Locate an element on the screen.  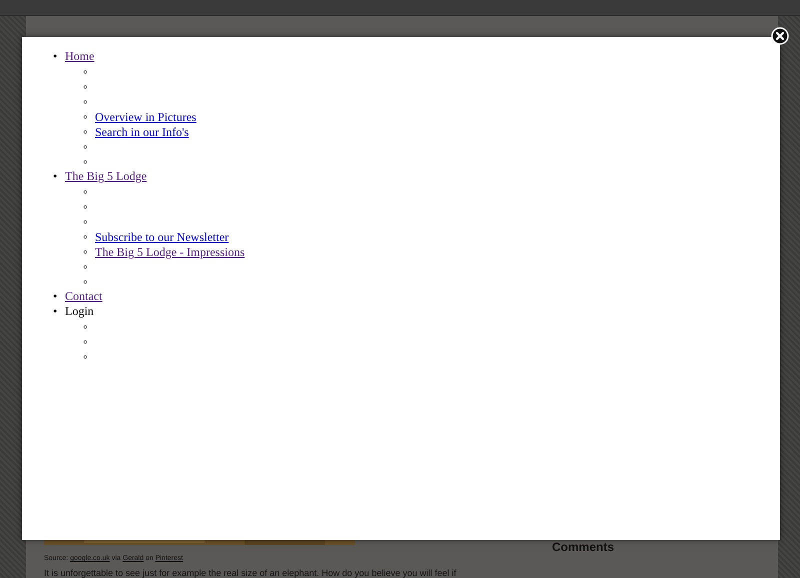
submenu-link: Search in our Info's is located at coordinates (142, 132).